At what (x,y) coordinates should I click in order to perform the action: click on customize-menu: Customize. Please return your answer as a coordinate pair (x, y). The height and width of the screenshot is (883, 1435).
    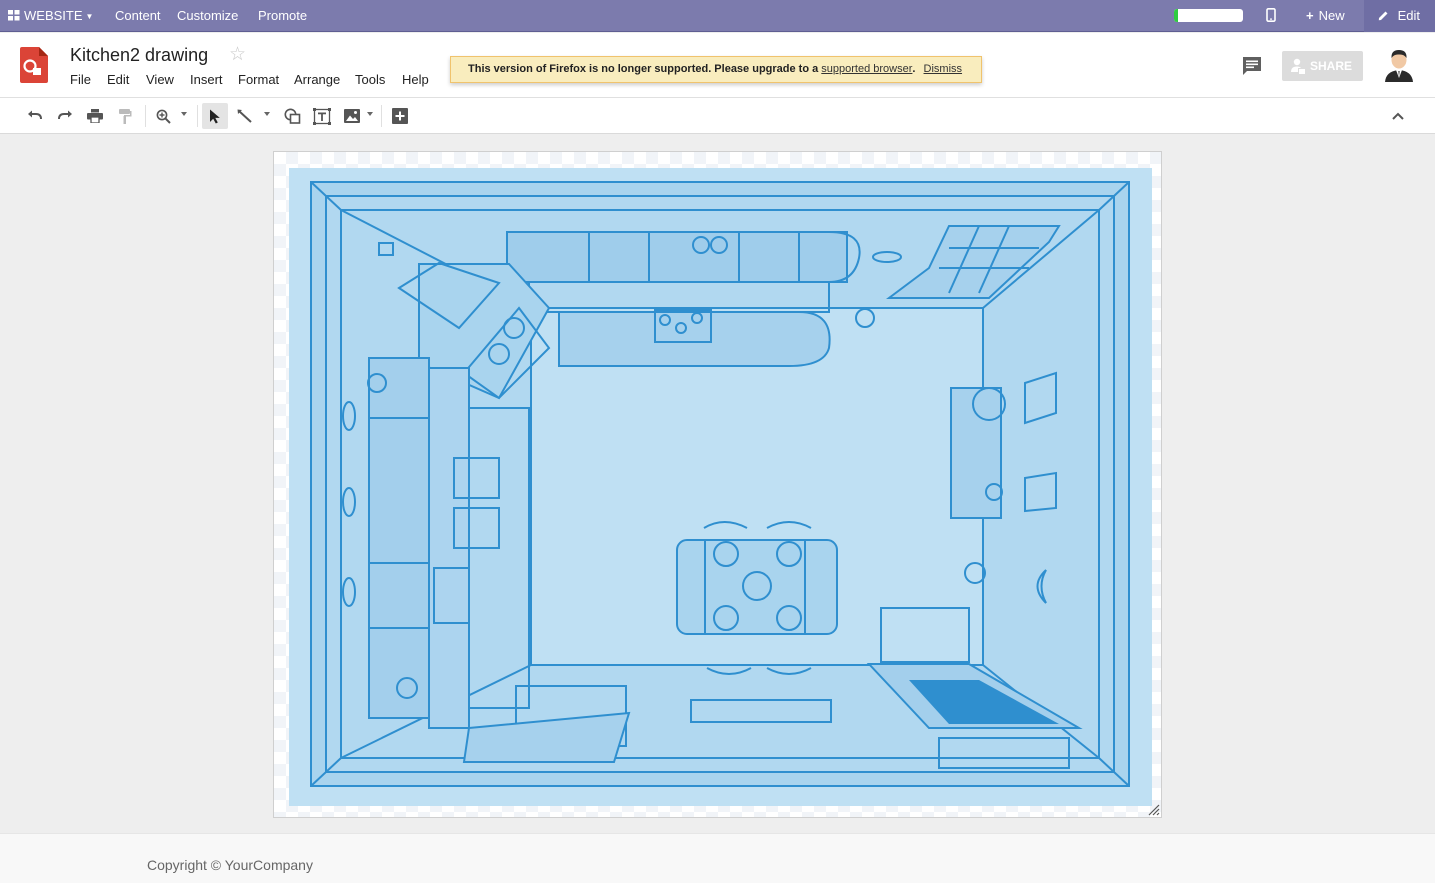
    Looking at the image, I should click on (207, 16).